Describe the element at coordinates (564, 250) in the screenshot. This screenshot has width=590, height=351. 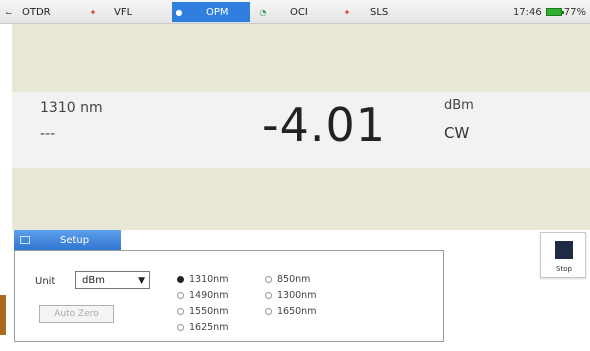
I see `stop-icon` at that location.